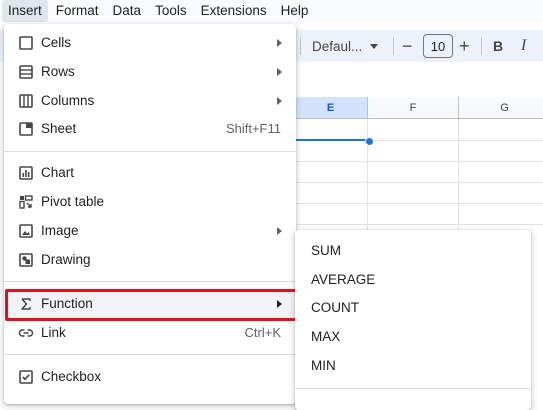 This screenshot has height=410, width=543. Describe the element at coordinates (26, 43) in the screenshot. I see `cells-icon` at that location.